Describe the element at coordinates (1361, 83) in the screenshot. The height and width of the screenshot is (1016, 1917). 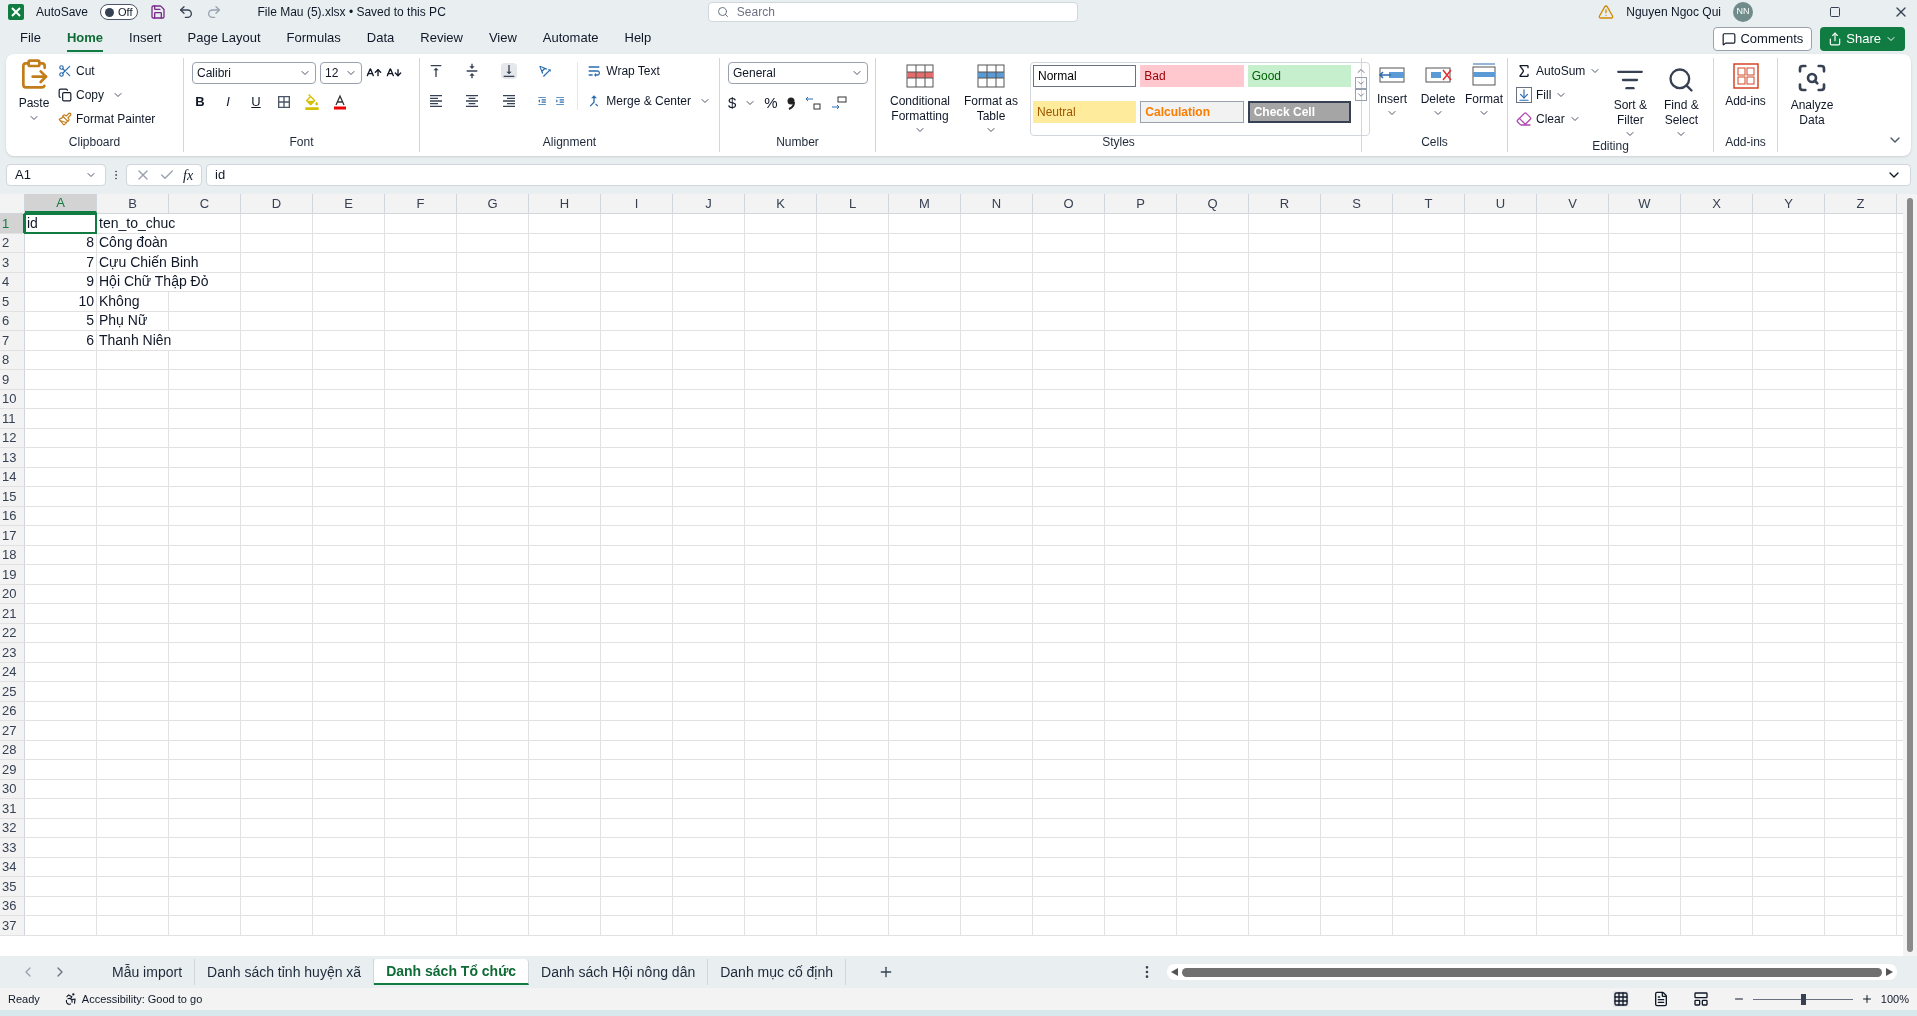
I see `scroll-down-icon` at that location.